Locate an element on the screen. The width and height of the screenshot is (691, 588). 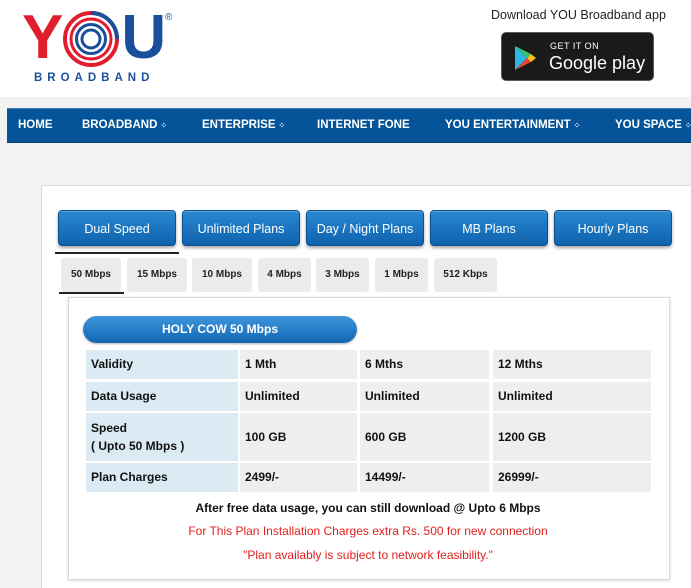
logo-subtitle: BROADBAND is located at coordinates (94, 78).